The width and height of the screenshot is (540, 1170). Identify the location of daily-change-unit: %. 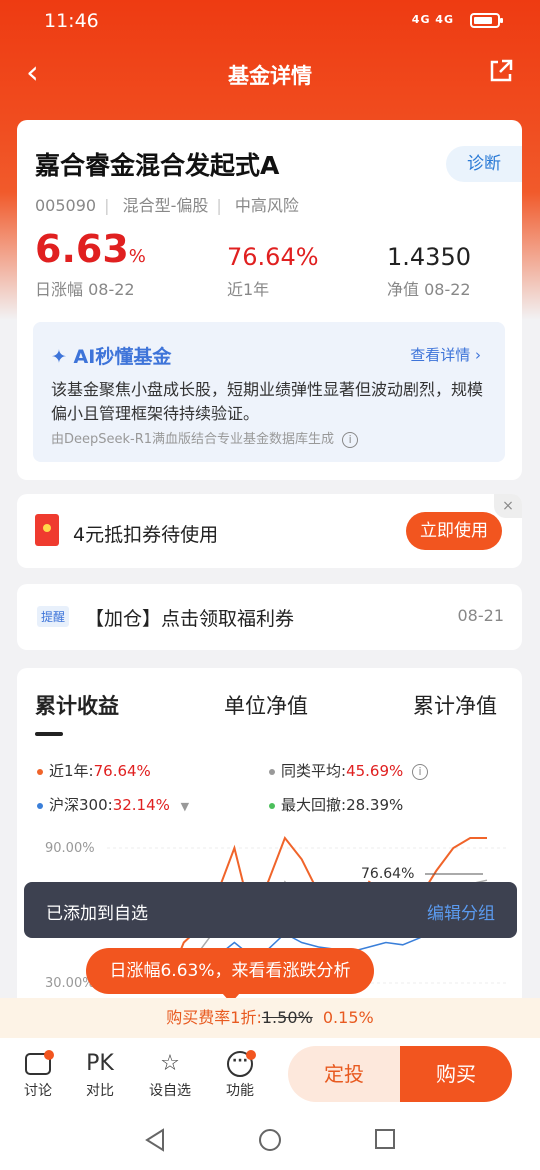
(137, 256).